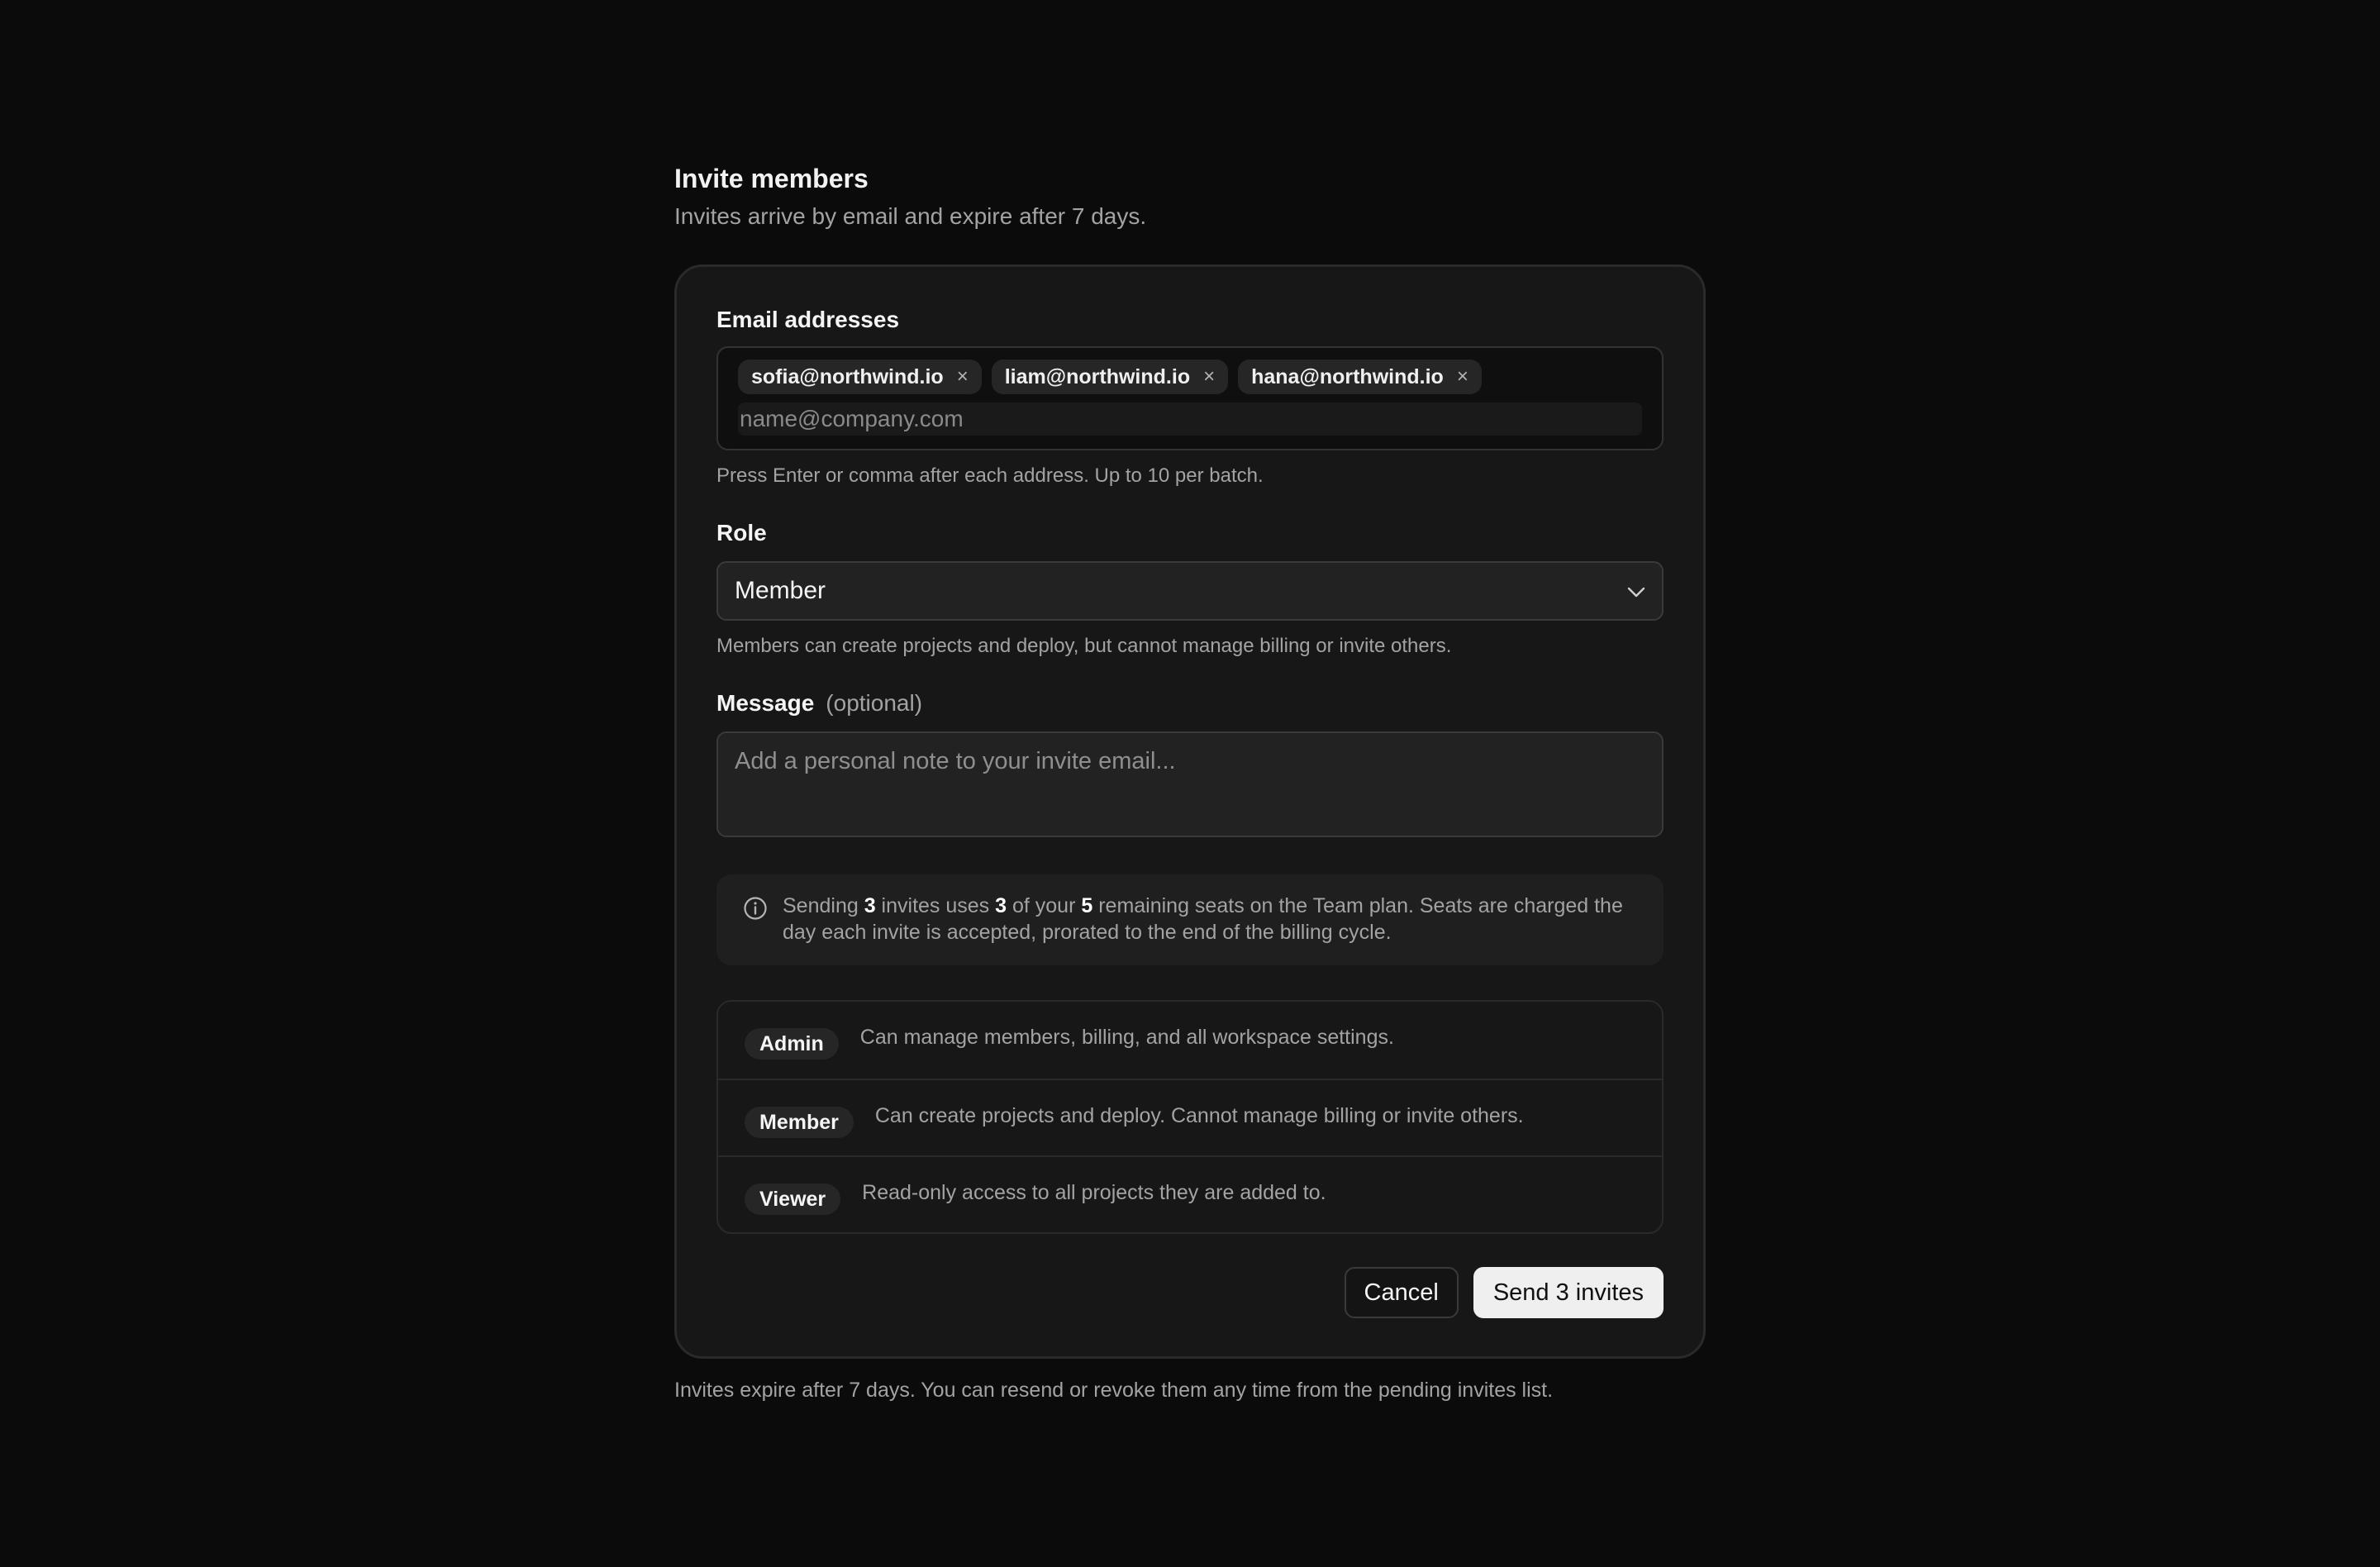 The height and width of the screenshot is (1567, 2380). Describe the element at coordinates (799, 1122) in the screenshot. I see `role-badge: Member` at that location.